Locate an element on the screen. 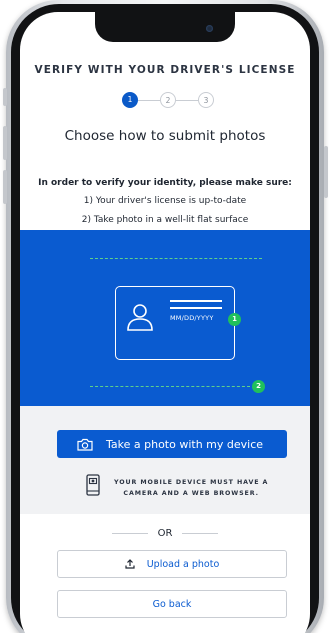 The image size is (331, 633). upload-photo-label: Upload a photo is located at coordinates (183, 564).